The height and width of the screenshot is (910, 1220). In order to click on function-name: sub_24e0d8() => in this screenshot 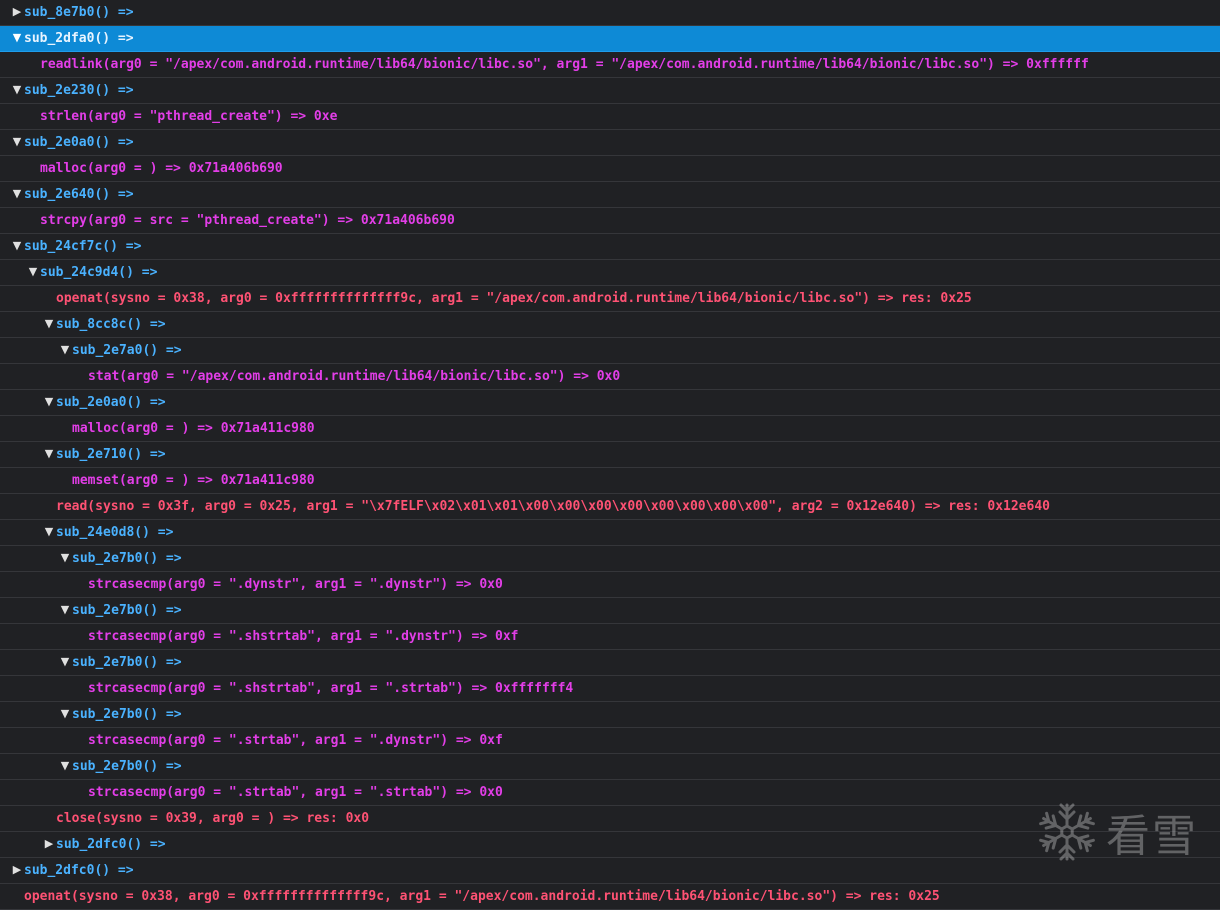, I will do `click(115, 532)`.